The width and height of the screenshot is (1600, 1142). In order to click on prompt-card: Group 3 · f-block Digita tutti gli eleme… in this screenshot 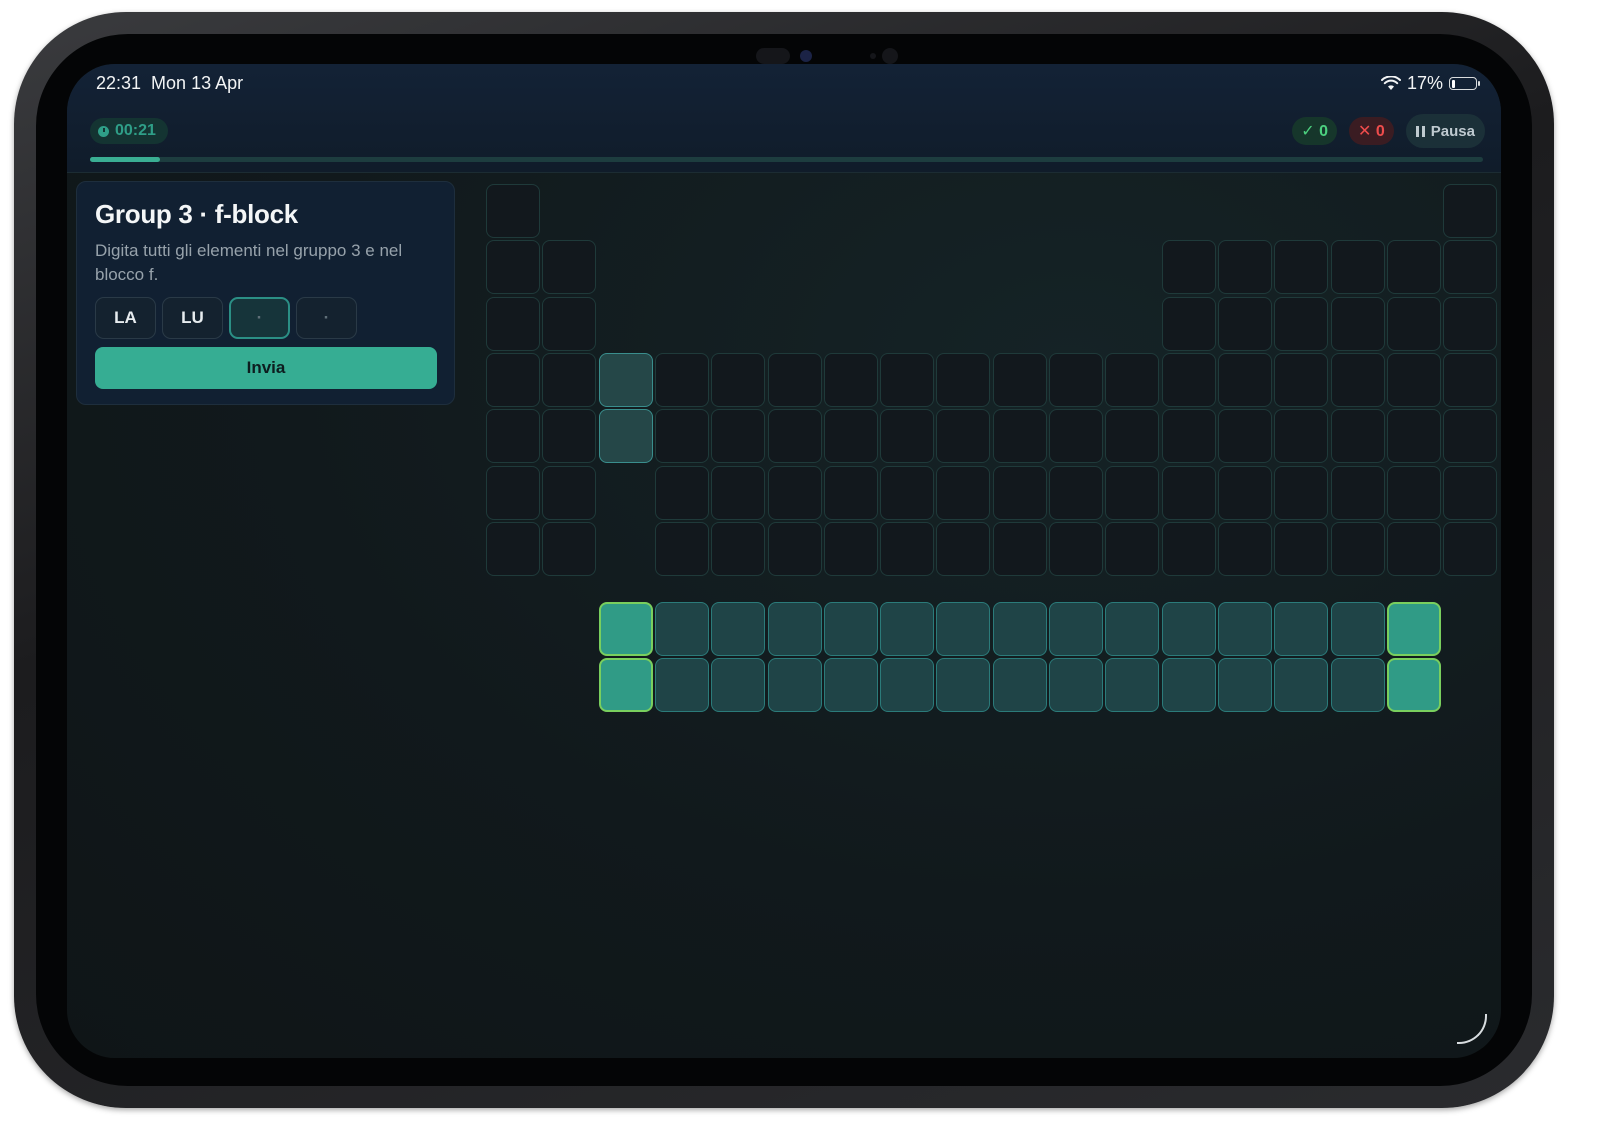, I will do `click(265, 293)`.